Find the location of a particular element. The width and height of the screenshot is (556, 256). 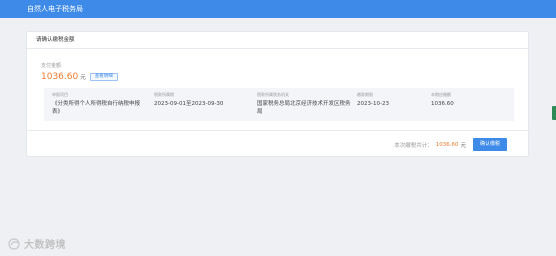

column-header: 申报项目 is located at coordinates (60, 94).